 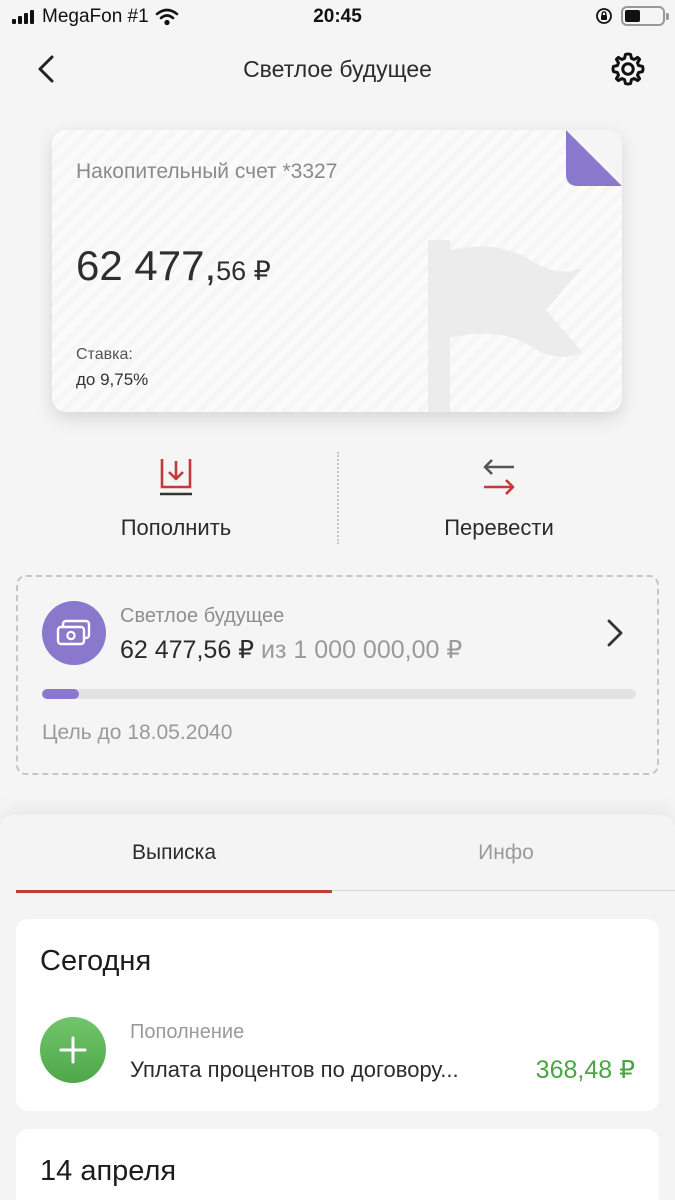 I want to click on topup-button: Пополнить, so click(x=176, y=505).